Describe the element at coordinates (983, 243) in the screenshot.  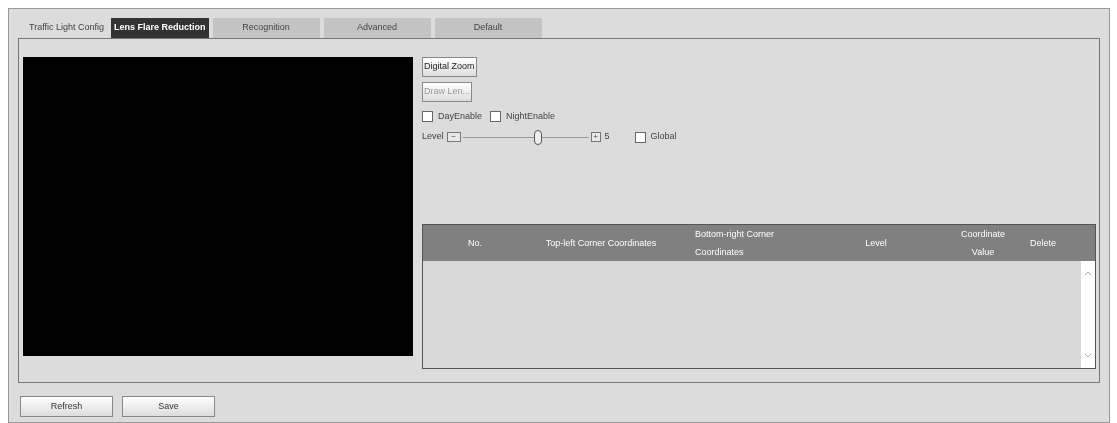
I see `column-header: Coordinate Value` at that location.